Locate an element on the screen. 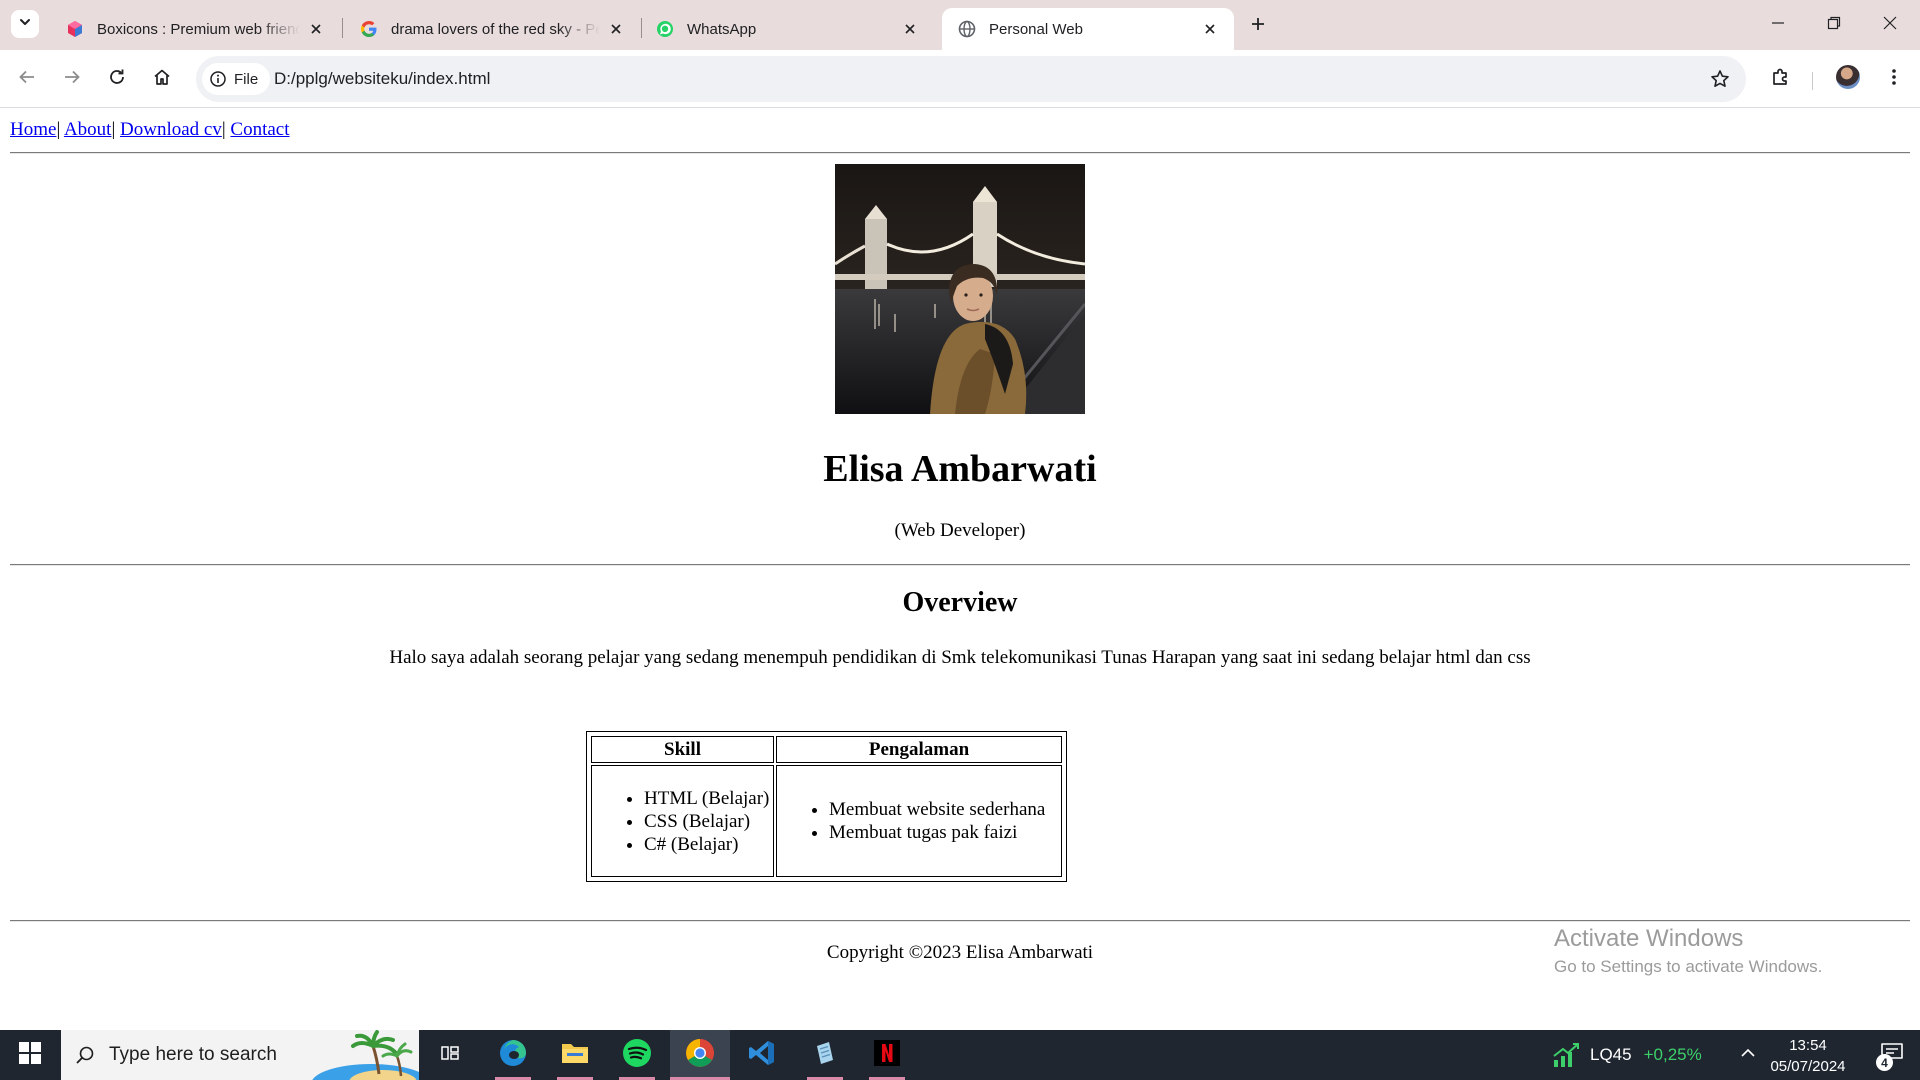 The image size is (1920, 1080). new-tab-button is located at coordinates (1258, 26).